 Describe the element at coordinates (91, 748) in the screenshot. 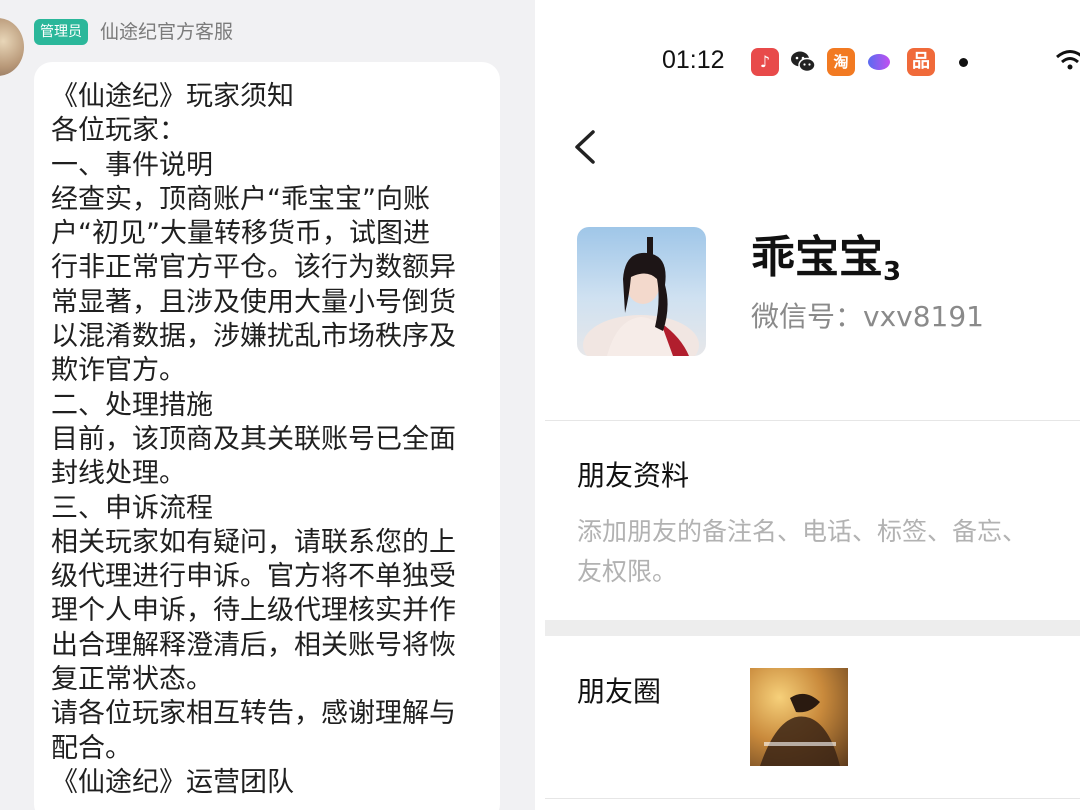

I see `message-line: 配合。` at that location.